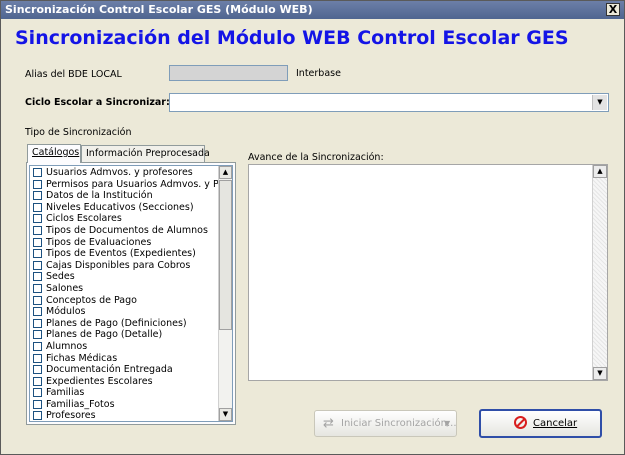  I want to click on catalog-item: Familias, so click(125, 393).